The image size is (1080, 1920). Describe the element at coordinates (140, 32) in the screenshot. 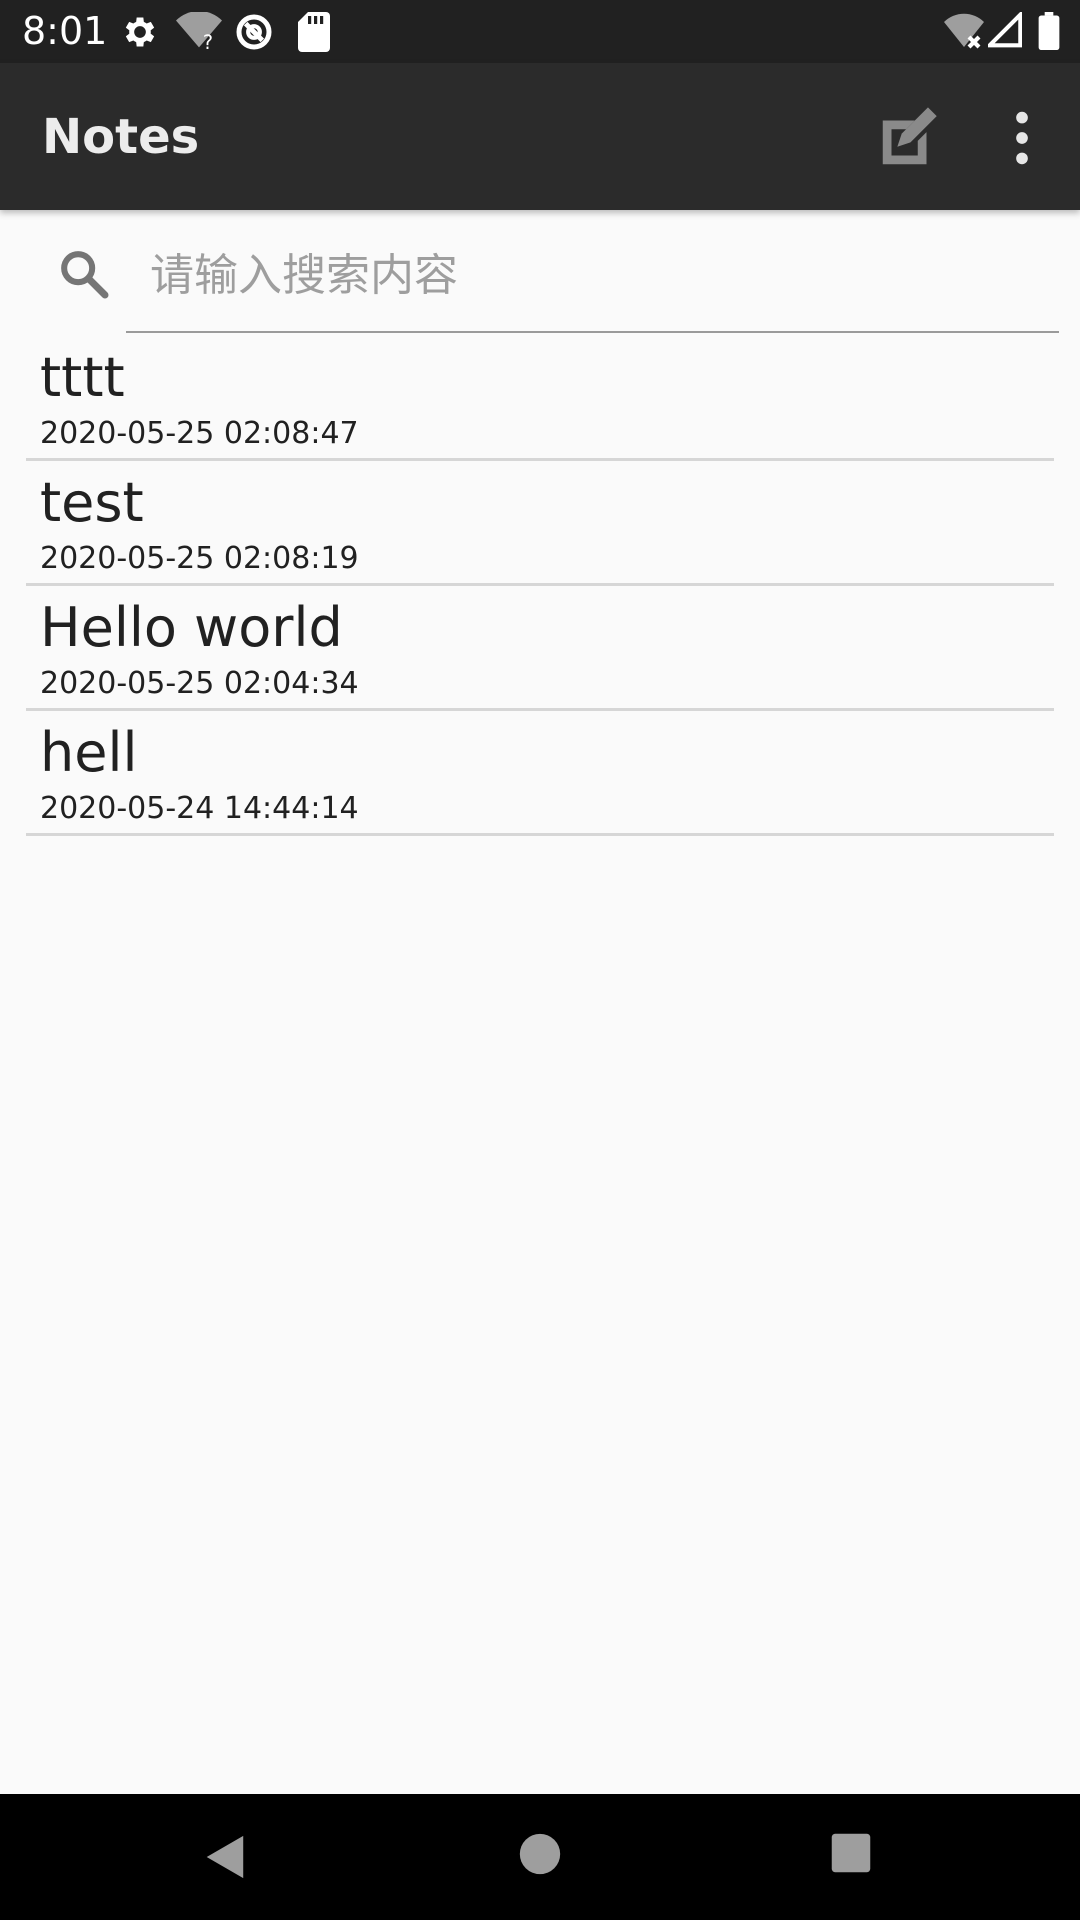

I see `settings-icon` at that location.